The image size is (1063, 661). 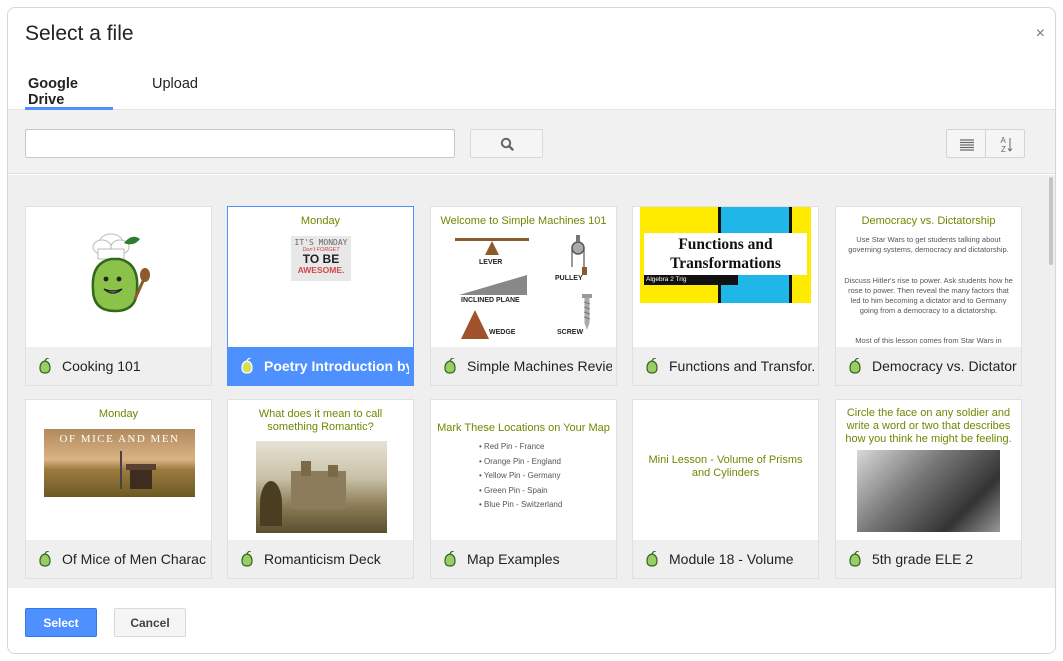 I want to click on slide-text: TO BE, so click(x=321, y=259).